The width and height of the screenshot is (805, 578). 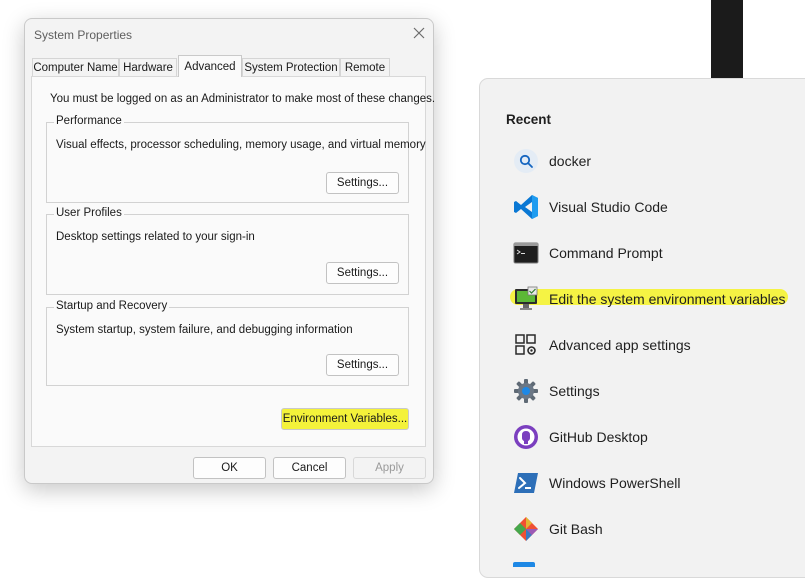 I want to click on recent-item-command-prompt: Command Prompt, so click(x=656, y=254).